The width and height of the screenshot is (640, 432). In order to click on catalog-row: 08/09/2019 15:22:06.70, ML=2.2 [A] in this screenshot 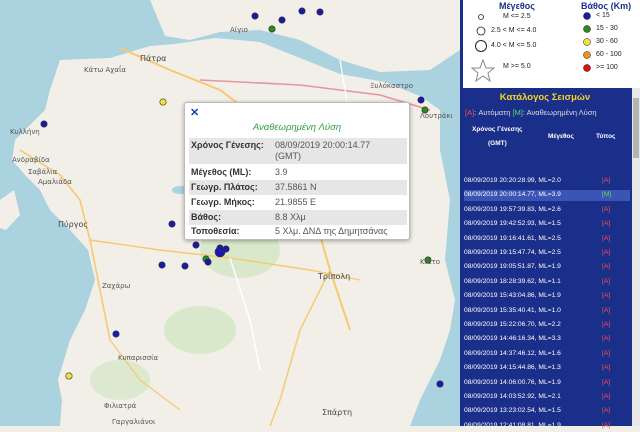, I will do `click(547, 325)`.